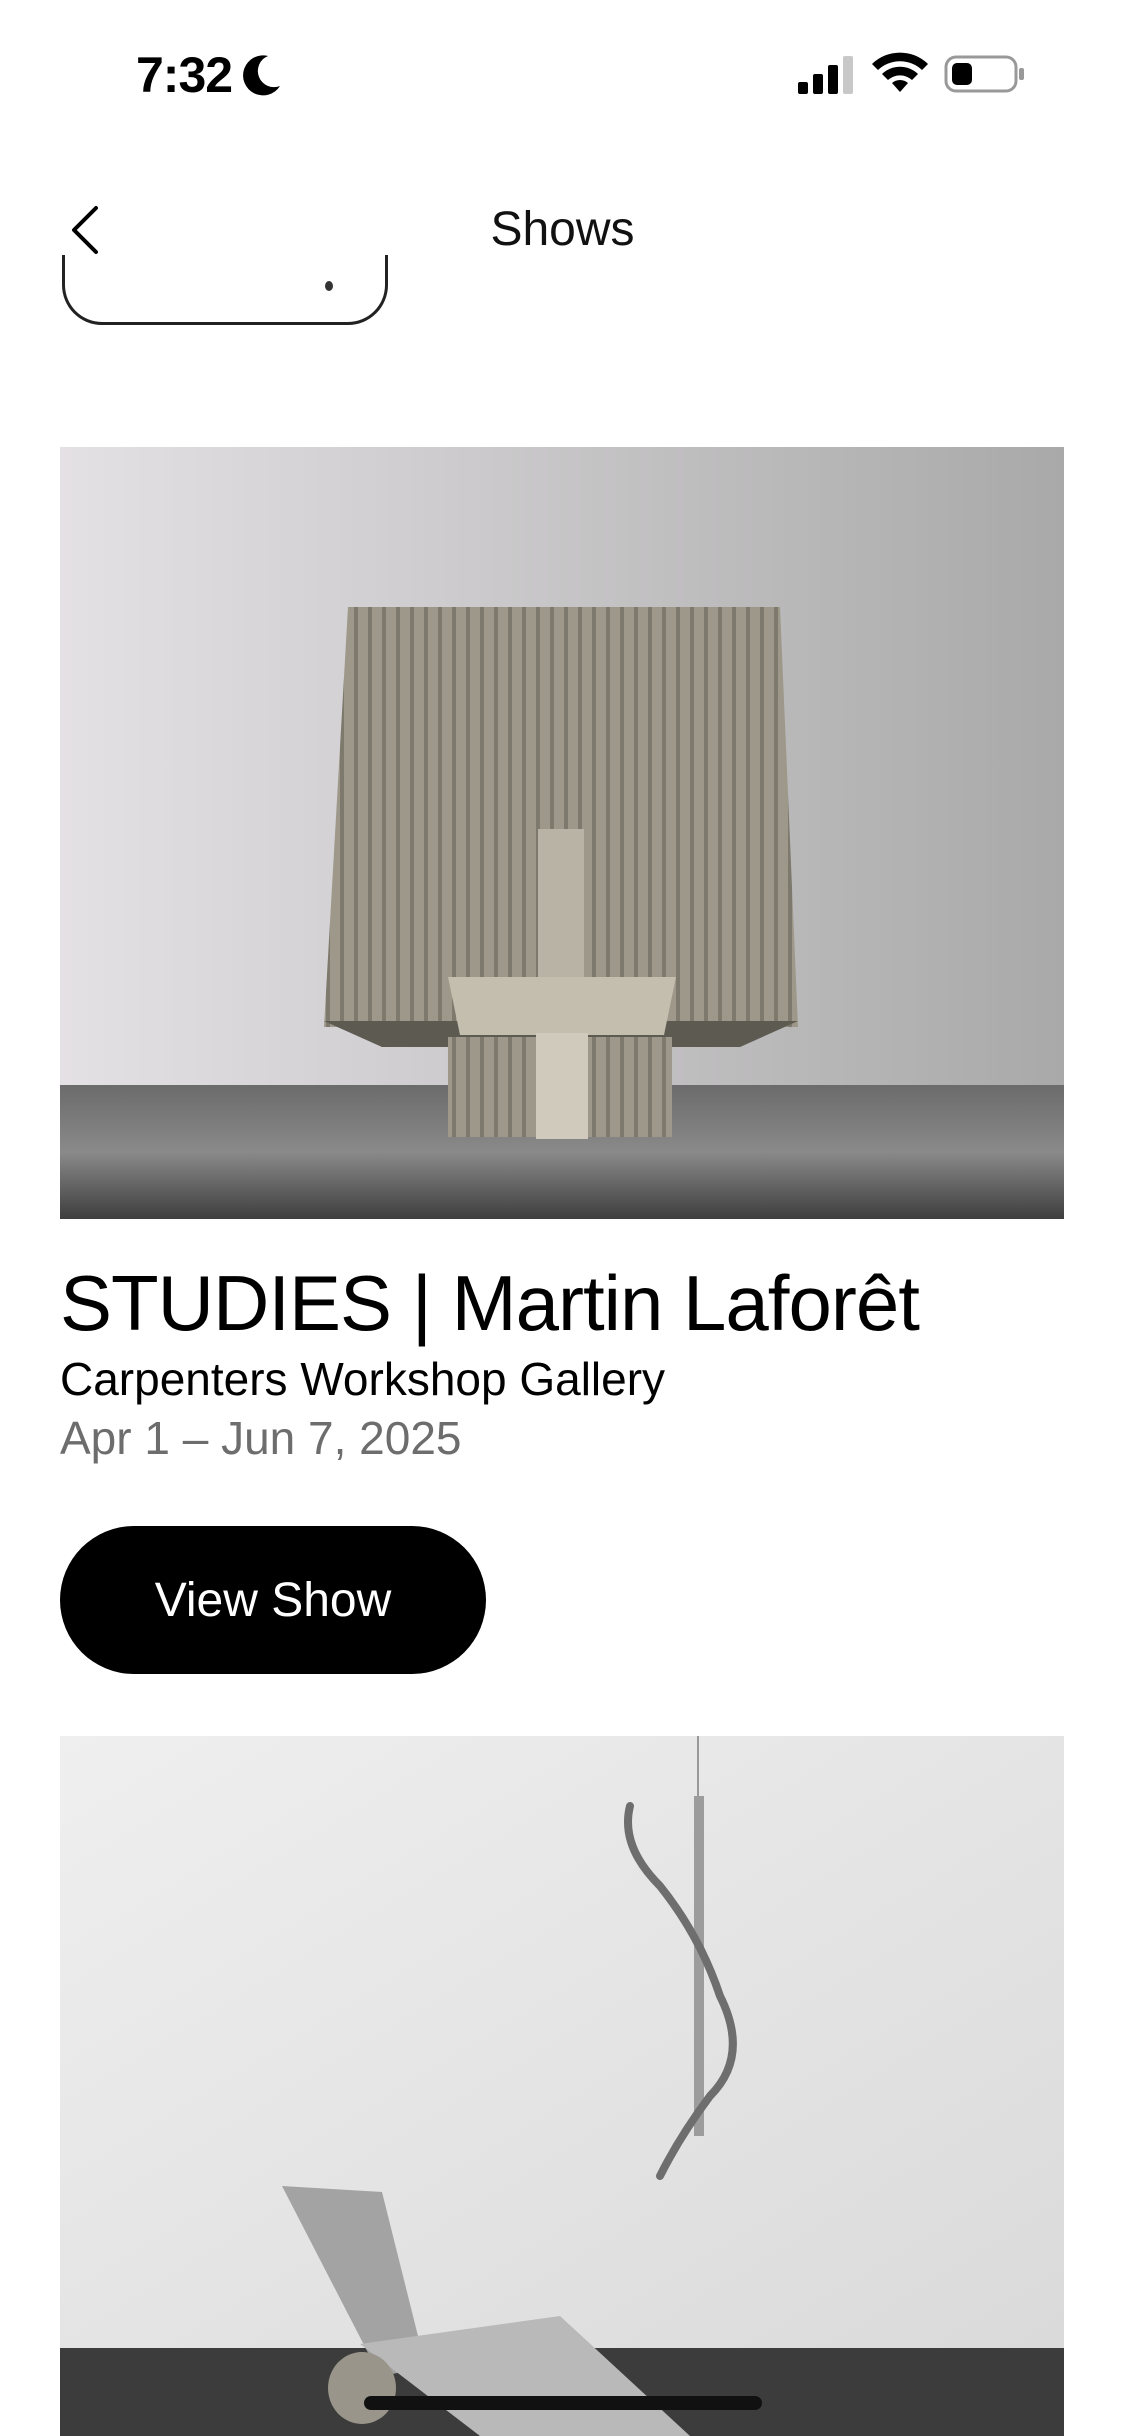  What do you see at coordinates (273, 1600) in the screenshot?
I see `view-show-button: View Show` at bounding box center [273, 1600].